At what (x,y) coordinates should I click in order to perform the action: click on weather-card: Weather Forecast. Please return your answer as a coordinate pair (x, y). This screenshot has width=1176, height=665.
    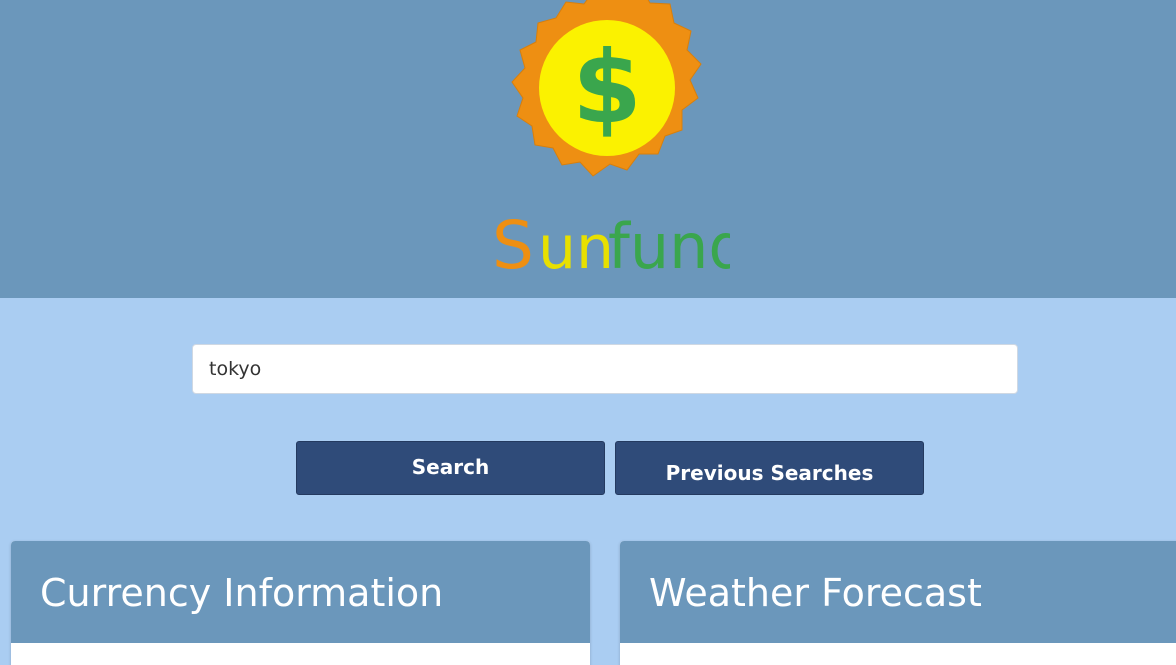
    Looking at the image, I should click on (898, 603).